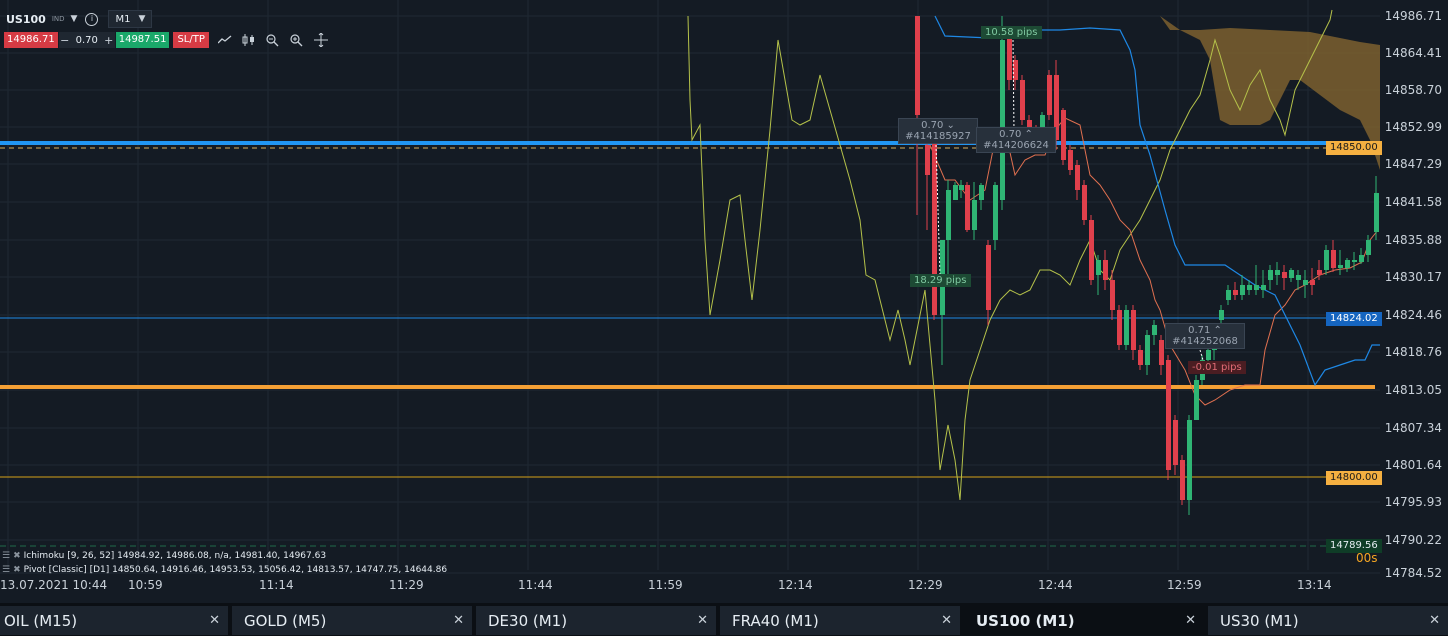 This screenshot has height=636, width=1448. I want to click on candlestick-icon, so click(249, 40).